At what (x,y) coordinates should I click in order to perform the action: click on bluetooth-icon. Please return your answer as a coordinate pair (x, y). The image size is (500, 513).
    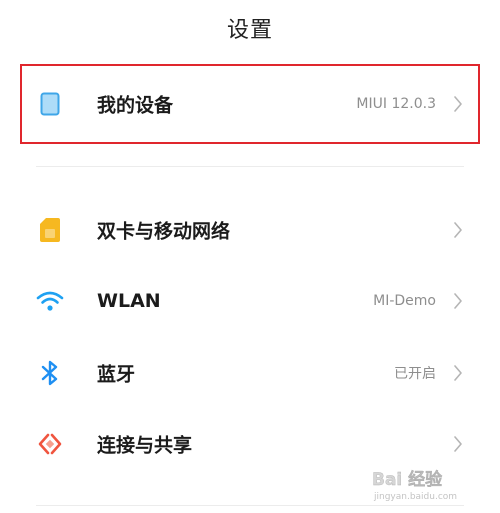
    Looking at the image, I should click on (50, 373).